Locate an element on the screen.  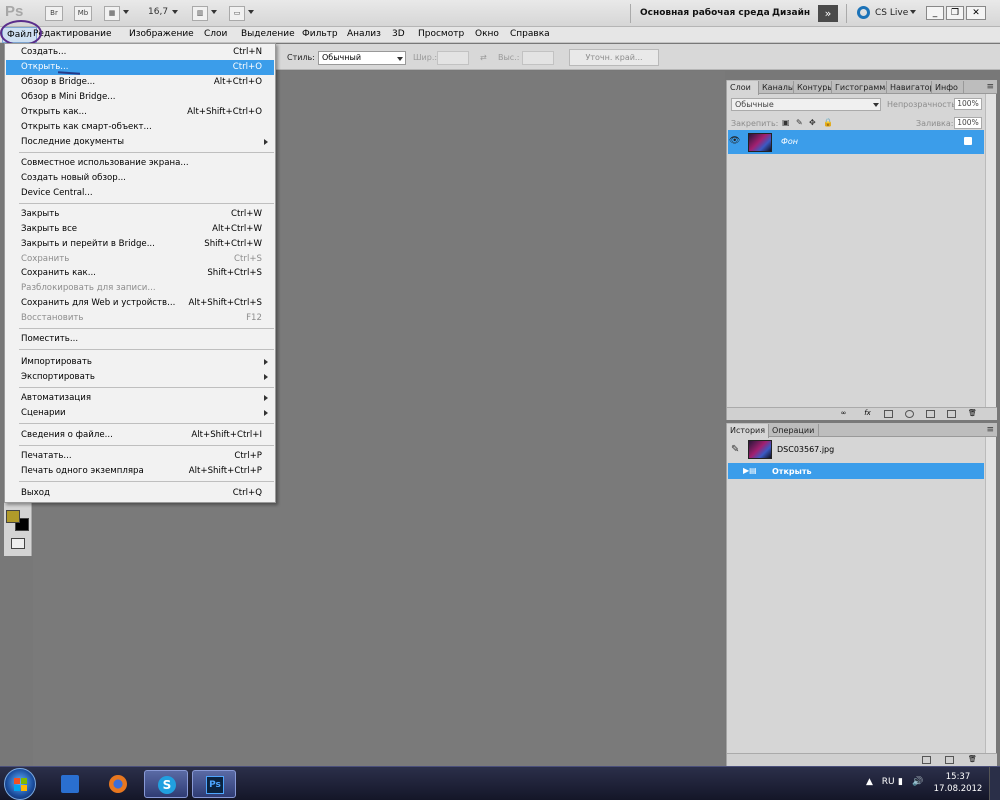
menu-window: Окно is located at coordinates (487, 34).